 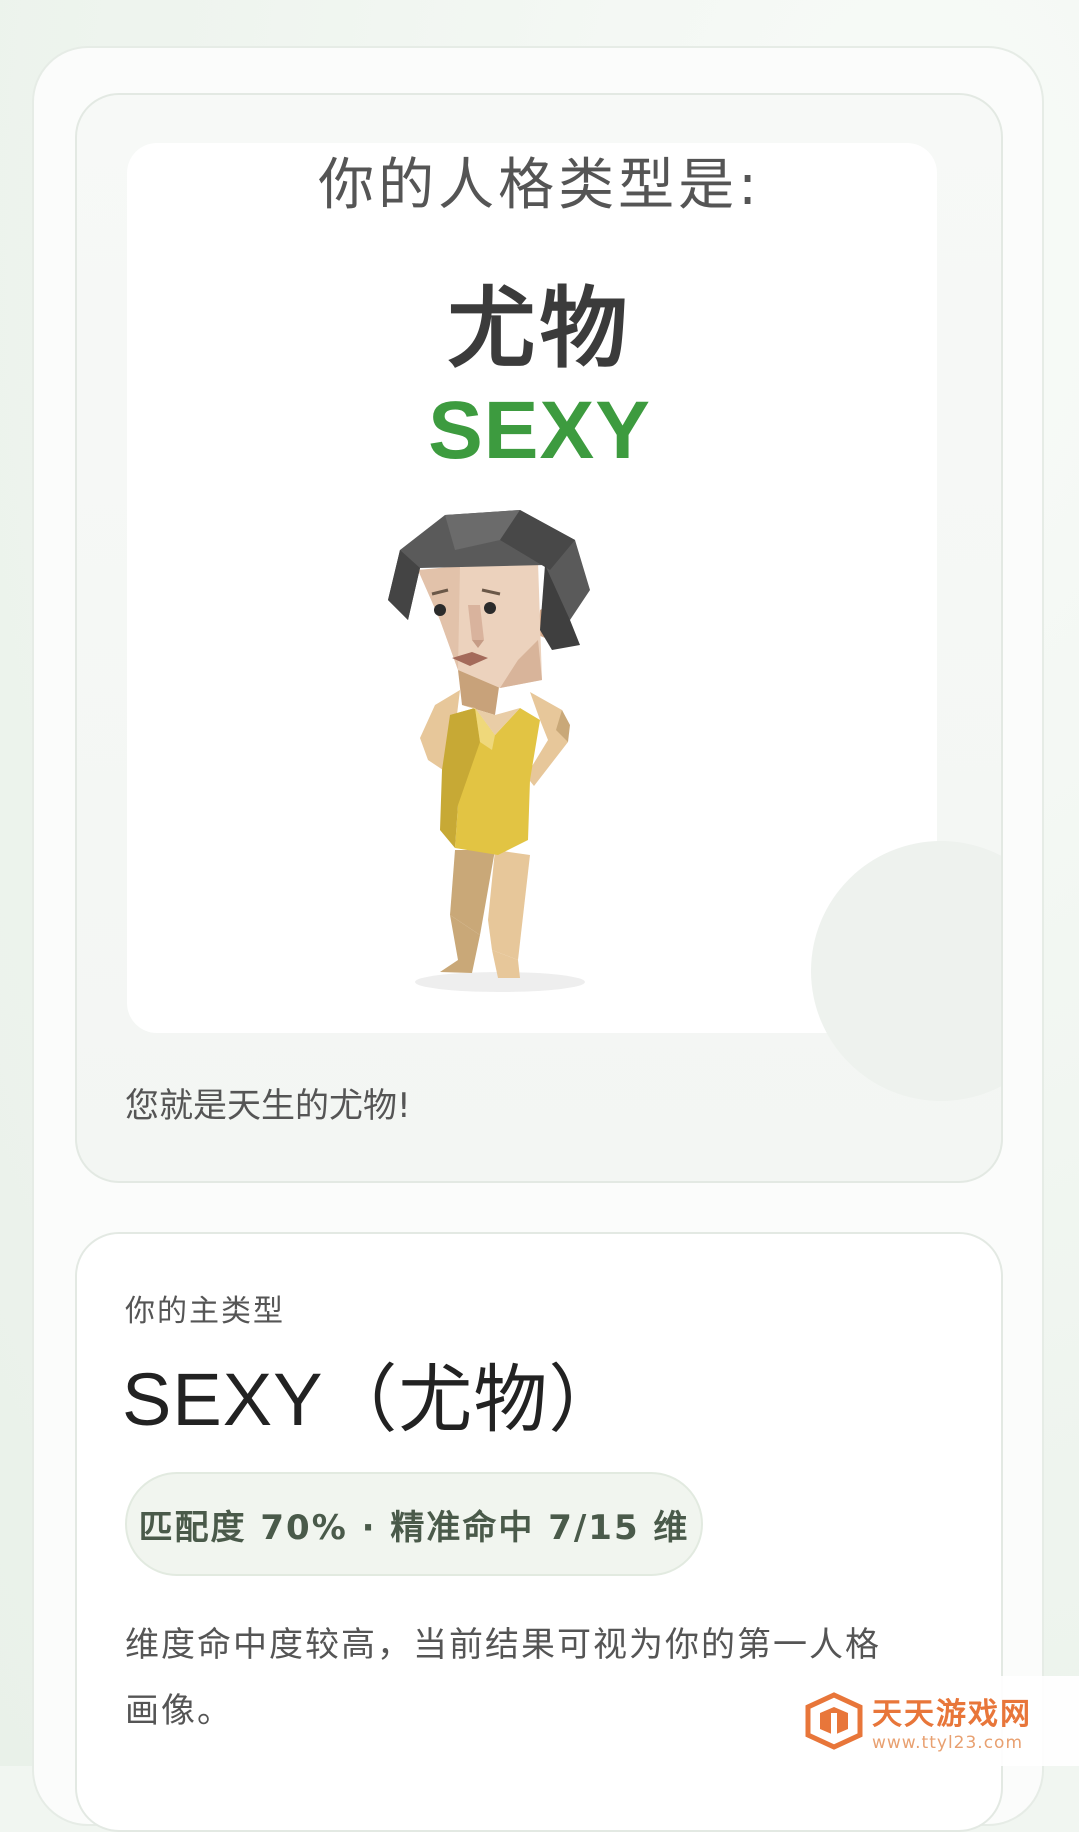 What do you see at coordinates (373, 1399) in the screenshot?
I see `main-type-value: SEXY（尤物）` at bounding box center [373, 1399].